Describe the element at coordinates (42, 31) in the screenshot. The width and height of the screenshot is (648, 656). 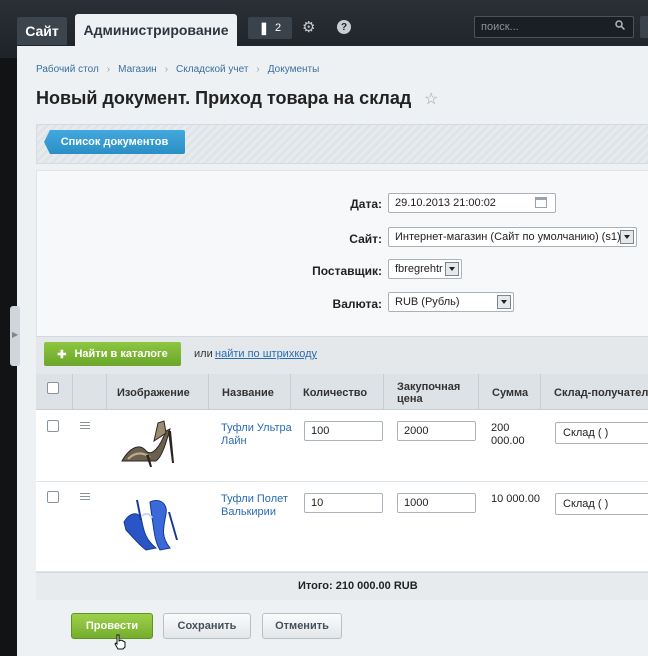
I see `tab-site: Сайт` at that location.